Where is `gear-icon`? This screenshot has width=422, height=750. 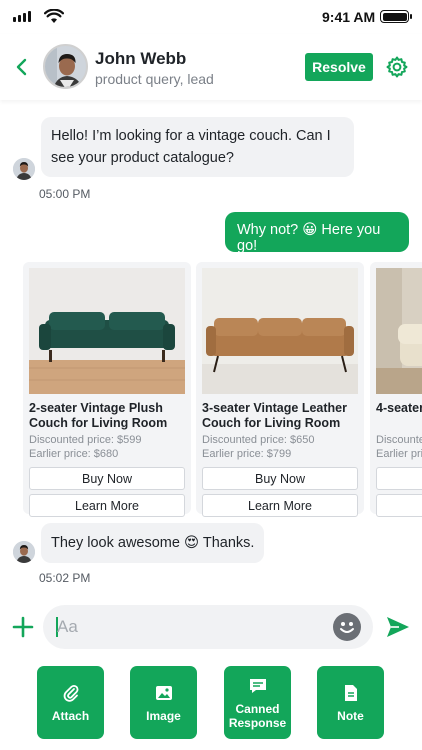 gear-icon is located at coordinates (397, 67).